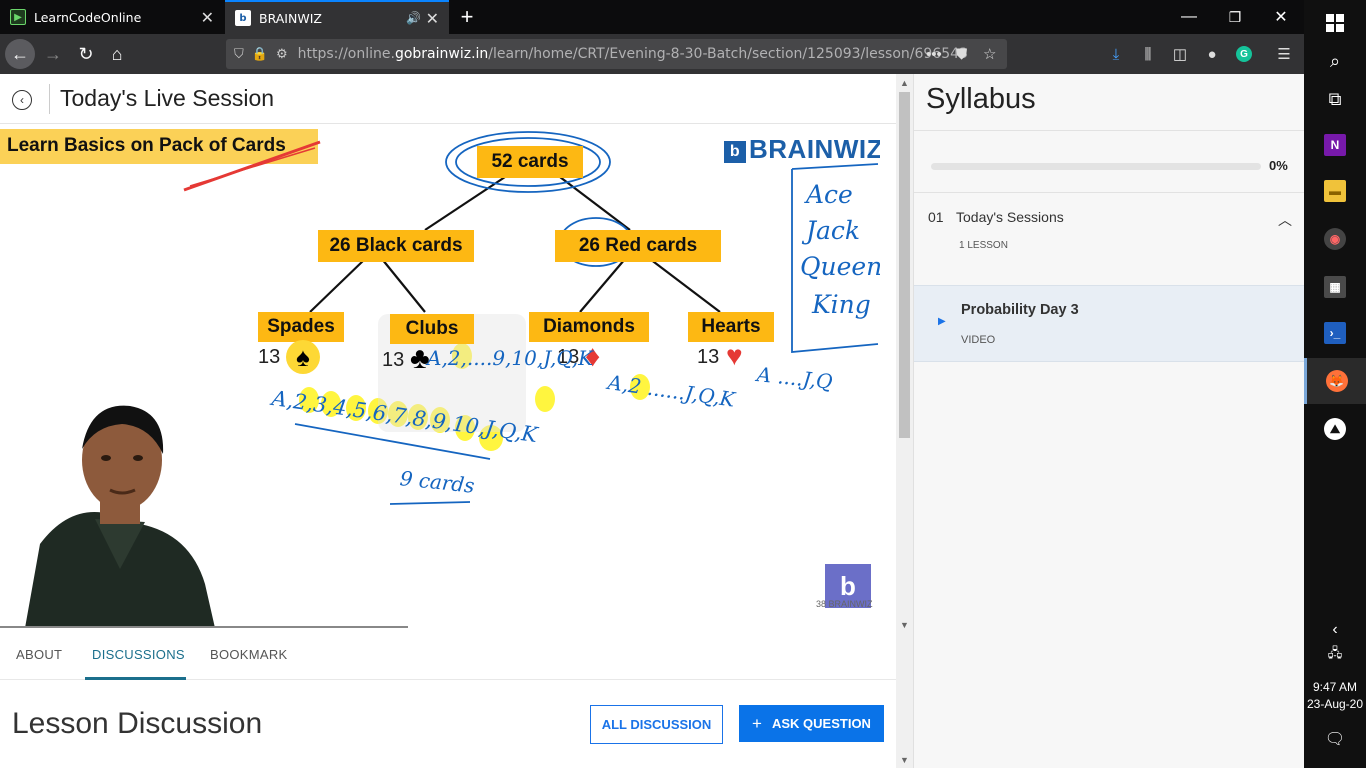 The height and width of the screenshot is (768, 1366). Describe the element at coordinates (1212, 54) in the screenshot. I see `account-icon: ●` at that location.